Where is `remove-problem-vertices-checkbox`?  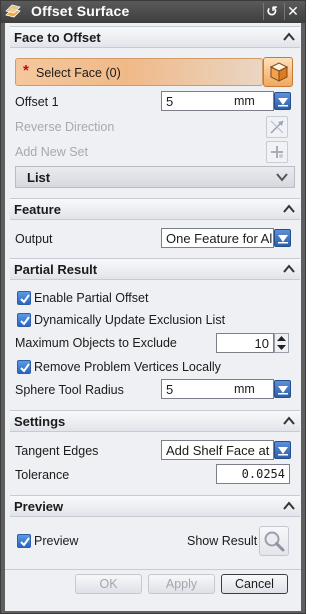 remove-problem-vertices-checkbox is located at coordinates (24, 367).